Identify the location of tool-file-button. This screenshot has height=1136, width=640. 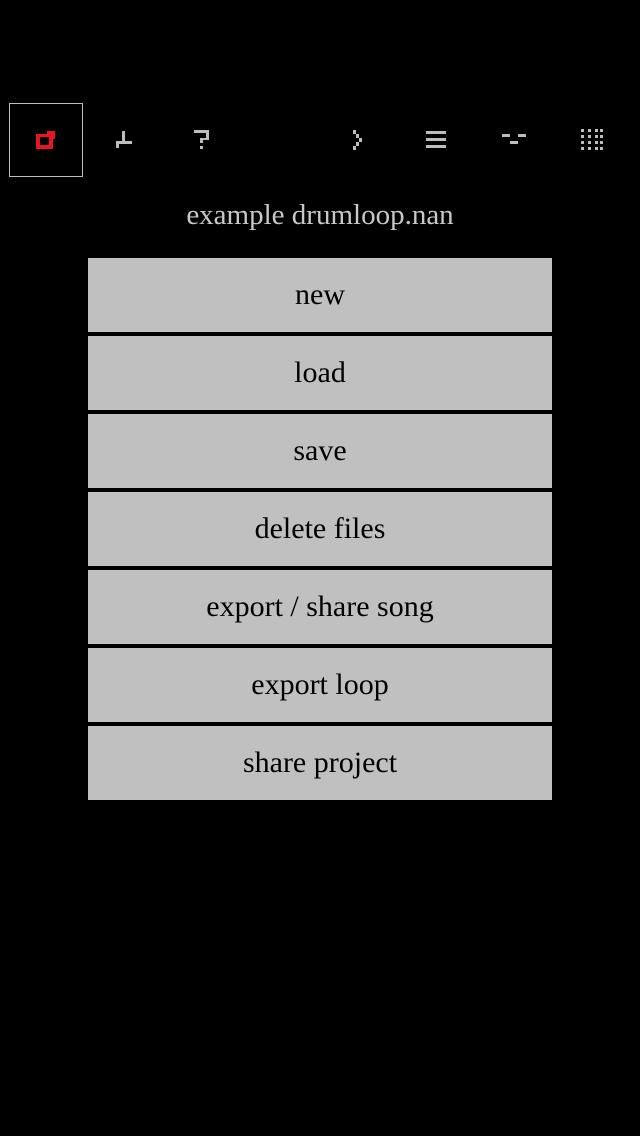
(46, 140).